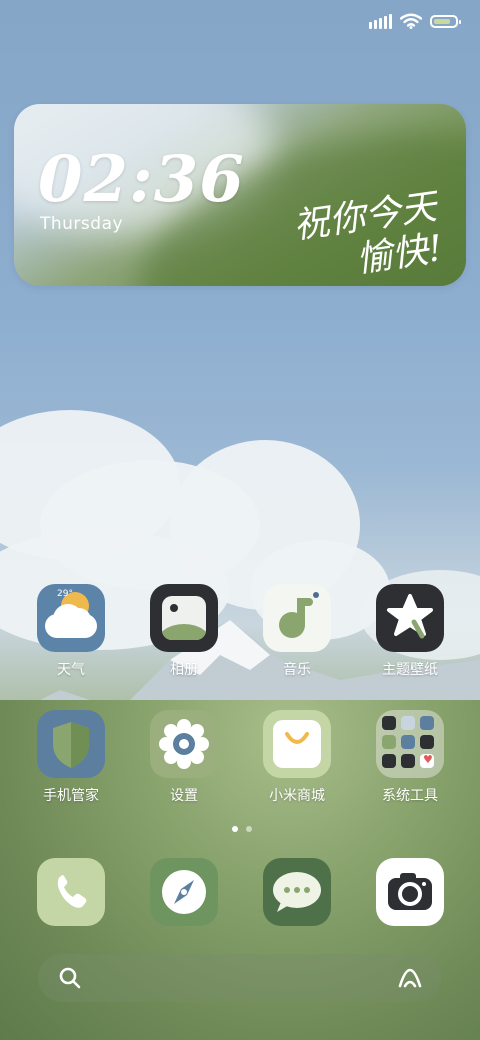  What do you see at coordinates (235, 829) in the screenshot?
I see `page-dot-active` at bounding box center [235, 829].